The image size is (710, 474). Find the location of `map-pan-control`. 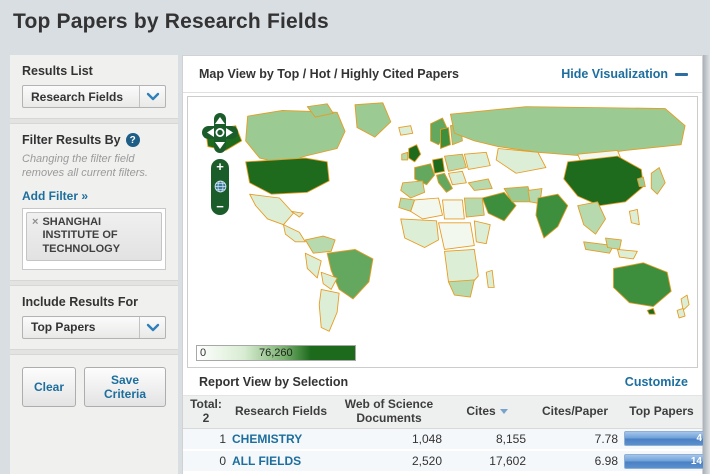

map-pan-control is located at coordinates (220, 133).